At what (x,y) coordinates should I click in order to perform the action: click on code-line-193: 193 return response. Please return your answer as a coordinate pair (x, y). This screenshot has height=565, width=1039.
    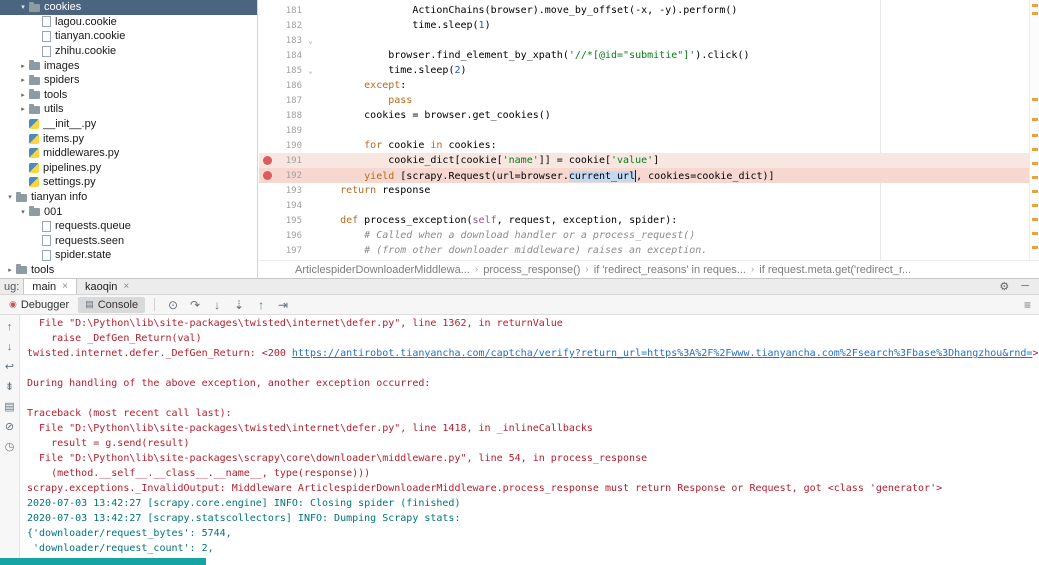
    Looking at the image, I should click on (649, 190).